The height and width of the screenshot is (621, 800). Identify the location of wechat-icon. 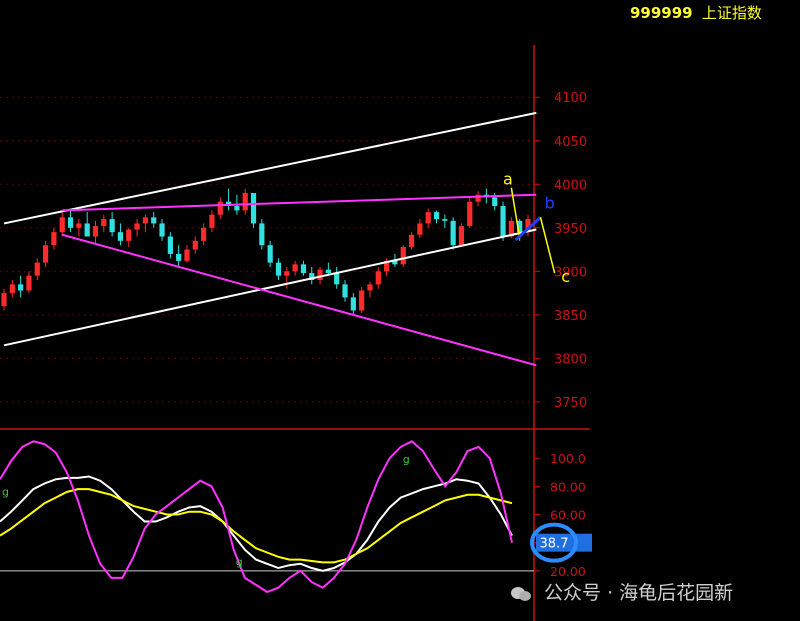
(521, 593).